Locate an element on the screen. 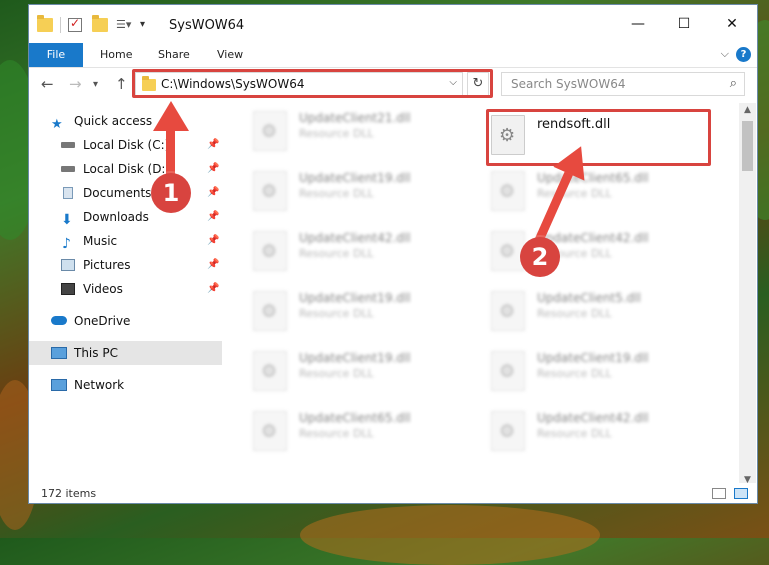 This screenshot has height=565, width=769. back-button: ← is located at coordinates (47, 84).